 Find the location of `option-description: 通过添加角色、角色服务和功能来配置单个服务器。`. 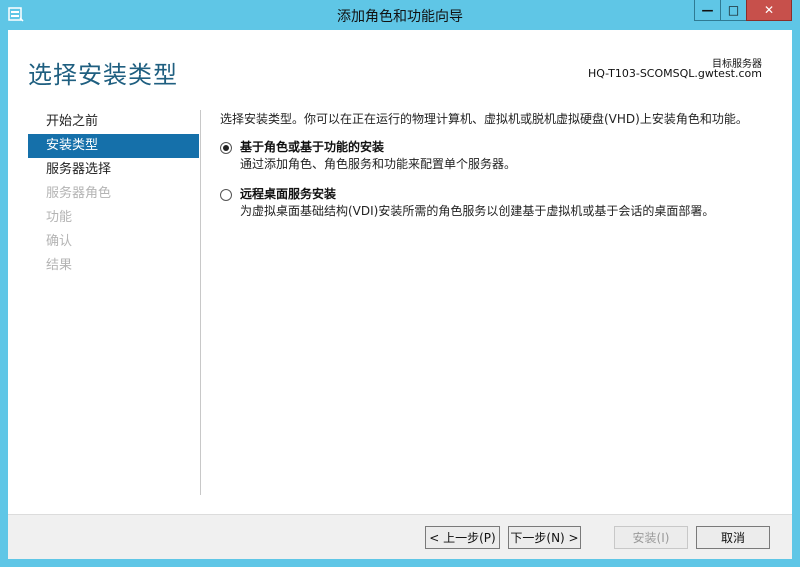

option-description: 通过添加角色、角色服务和功能来配置单个服务器。 is located at coordinates (378, 164).